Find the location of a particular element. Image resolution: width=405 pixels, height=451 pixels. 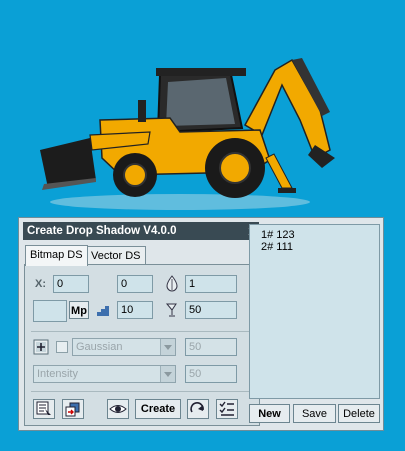

delete-button: Delete is located at coordinates (359, 413).